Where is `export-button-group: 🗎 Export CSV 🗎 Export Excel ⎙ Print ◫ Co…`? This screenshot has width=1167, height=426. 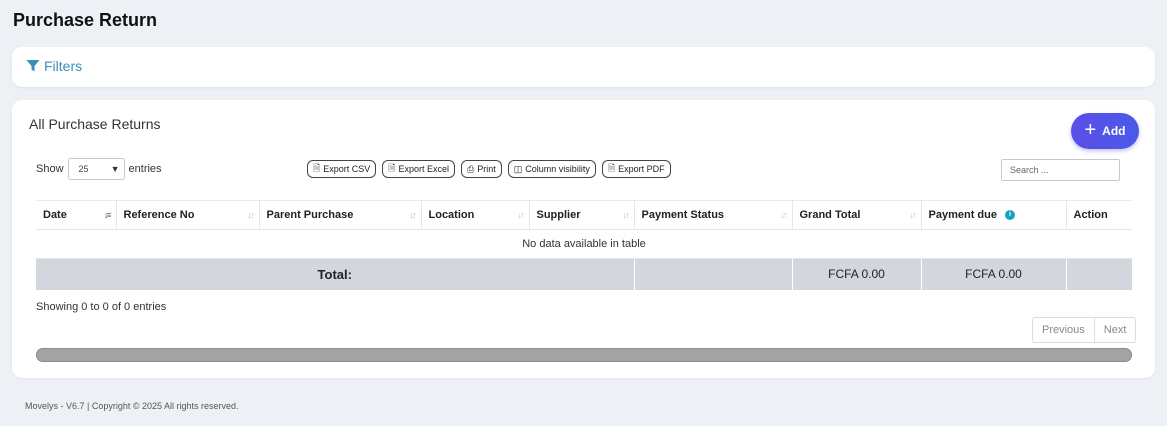 export-button-group: 🗎 Export CSV 🗎 Export Excel ⎙ Print ◫ Co… is located at coordinates (489, 169).